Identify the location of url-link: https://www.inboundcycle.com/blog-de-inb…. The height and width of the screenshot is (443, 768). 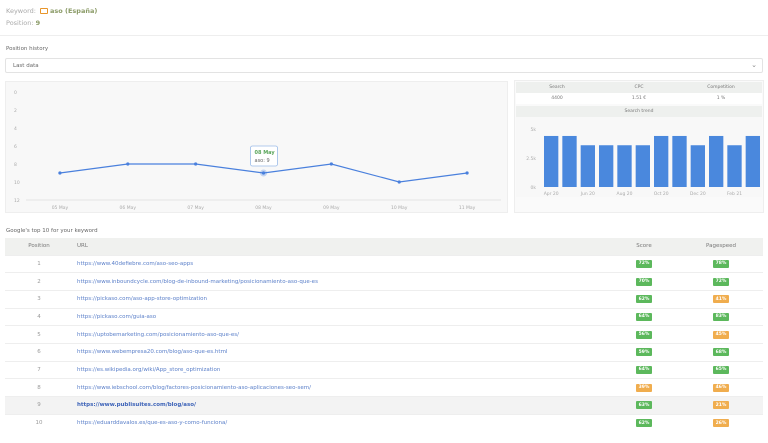
(341, 281).